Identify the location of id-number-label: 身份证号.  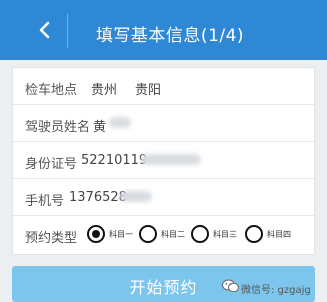
(51, 164).